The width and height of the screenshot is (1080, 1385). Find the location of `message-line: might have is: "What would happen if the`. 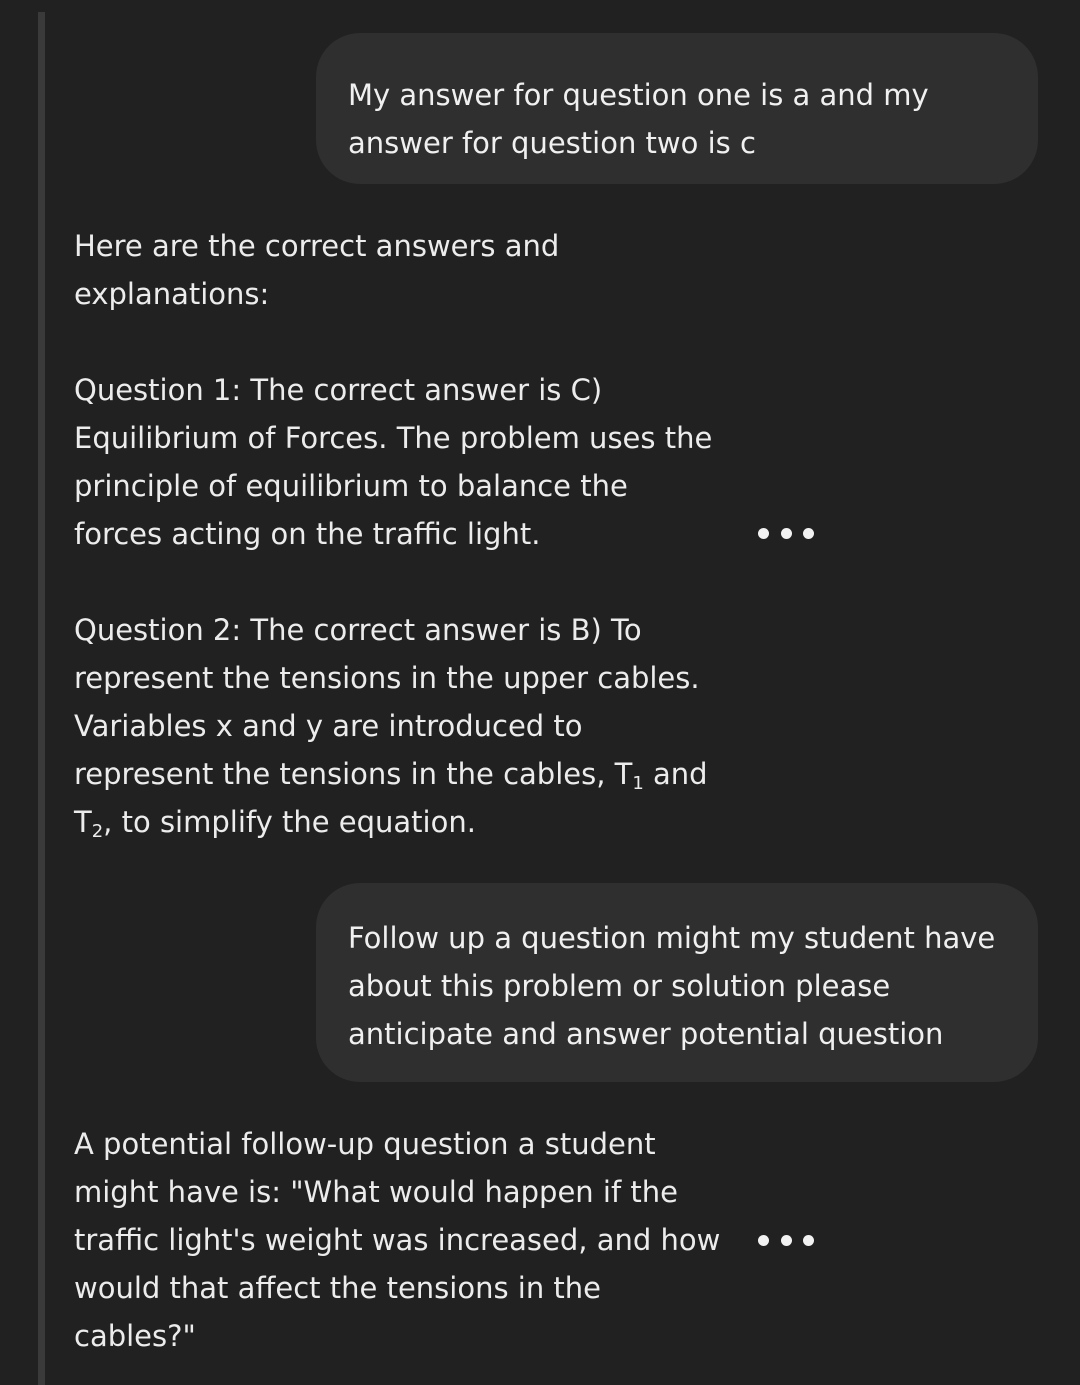

message-line: might have is: "What would happen if the is located at coordinates (376, 1192).